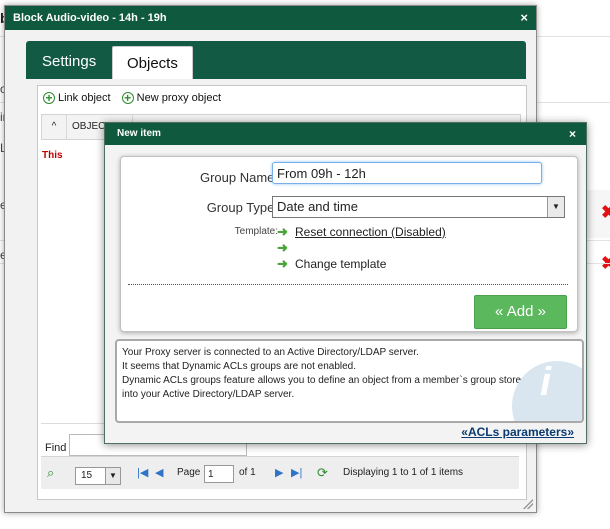 Image resolution: width=610 pixels, height=529 pixels. Describe the element at coordinates (242, 207) in the screenshot. I see `group-type-label: Group Type:` at that location.